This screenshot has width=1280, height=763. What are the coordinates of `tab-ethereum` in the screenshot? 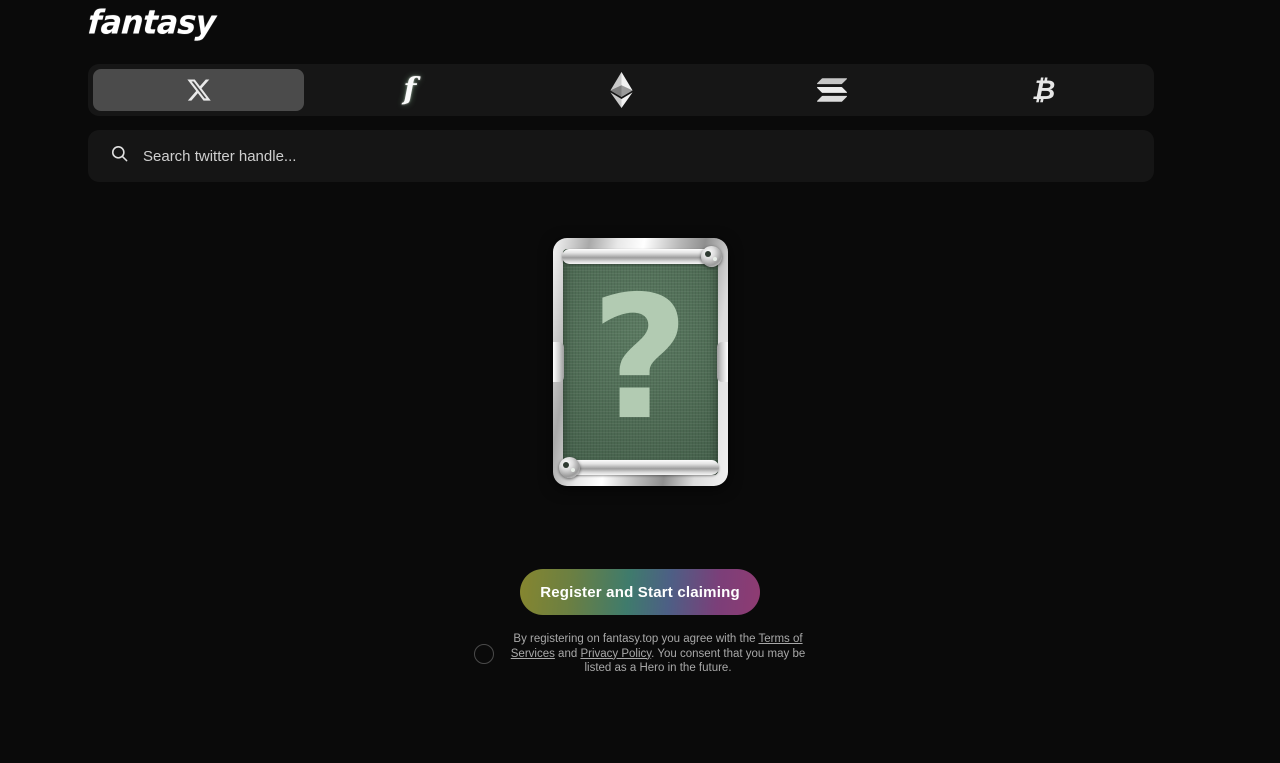 It's located at (620, 90).